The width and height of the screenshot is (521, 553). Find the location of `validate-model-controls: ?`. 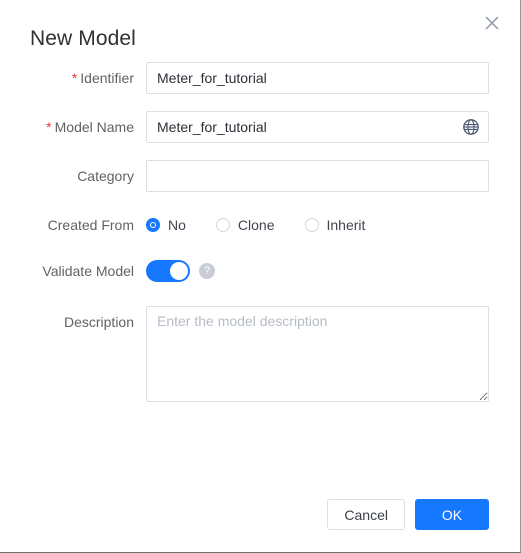

validate-model-controls: ? is located at coordinates (317, 271).